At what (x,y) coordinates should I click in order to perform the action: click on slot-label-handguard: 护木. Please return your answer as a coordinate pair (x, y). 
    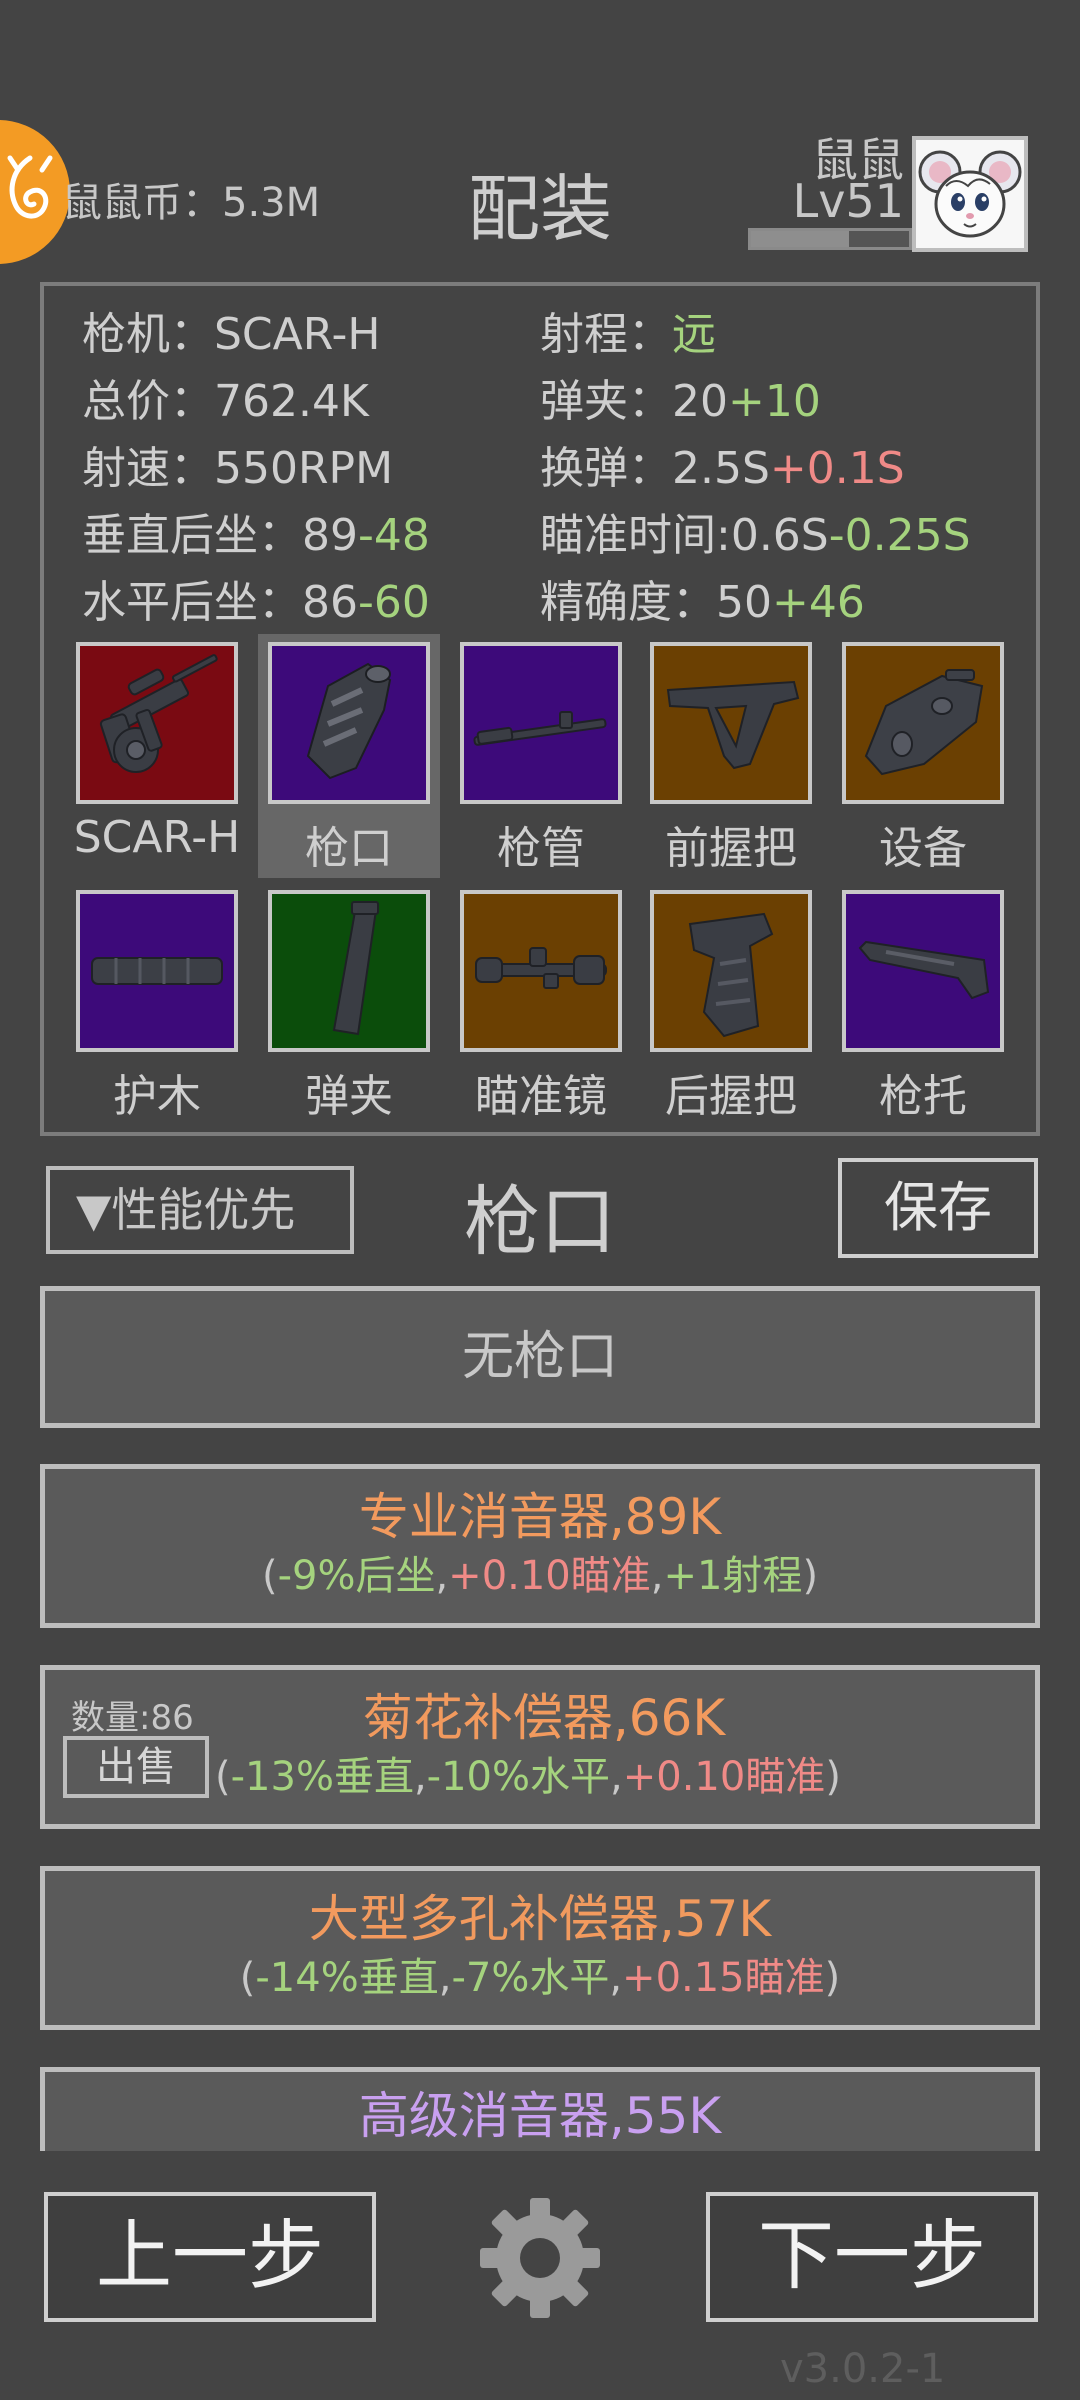
    Looking at the image, I should click on (157, 1096).